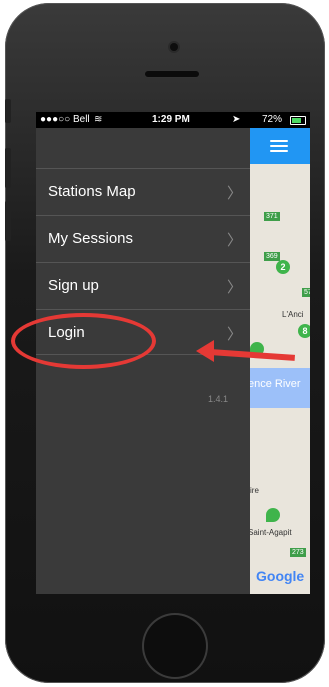 This screenshot has height=687, width=329. I want to click on station-pin-icon, so click(273, 515).